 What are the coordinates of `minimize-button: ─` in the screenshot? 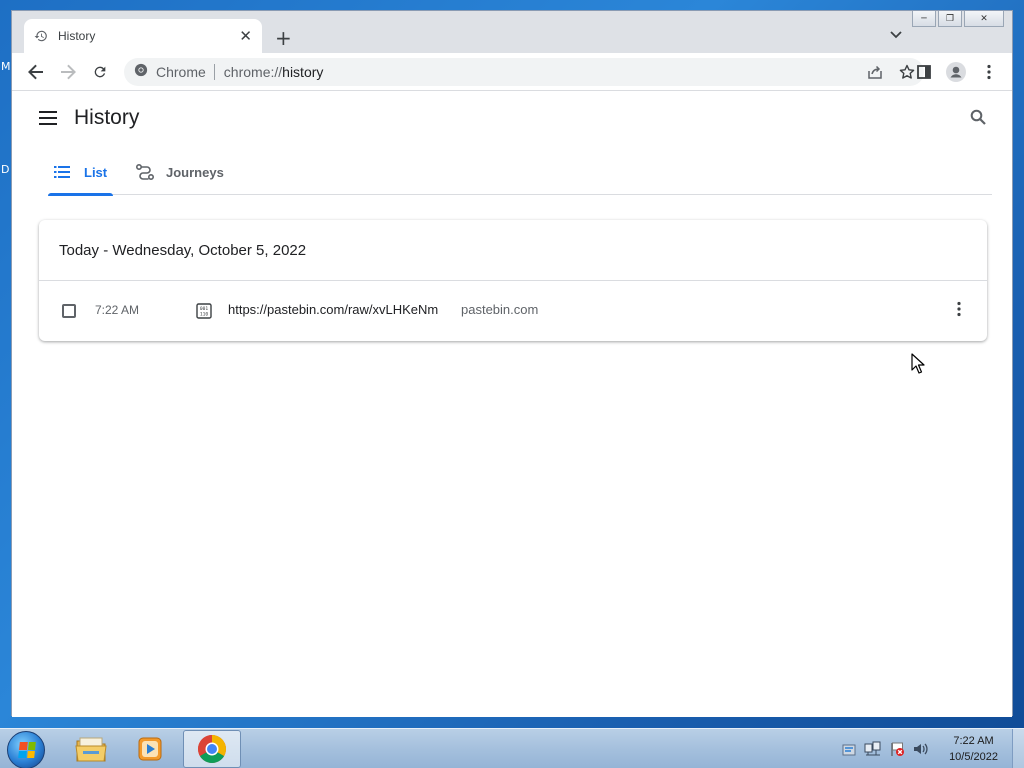 It's located at (924, 19).